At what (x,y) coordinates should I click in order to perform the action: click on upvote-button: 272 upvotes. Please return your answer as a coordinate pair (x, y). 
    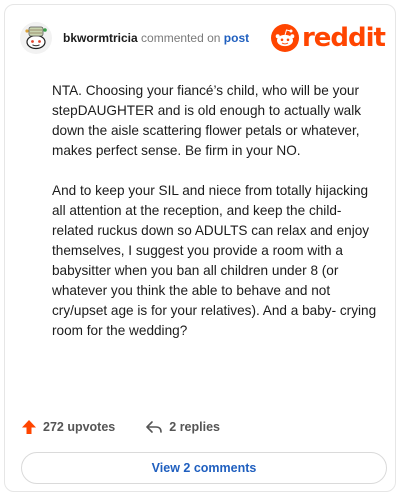
    Looking at the image, I should click on (68, 427).